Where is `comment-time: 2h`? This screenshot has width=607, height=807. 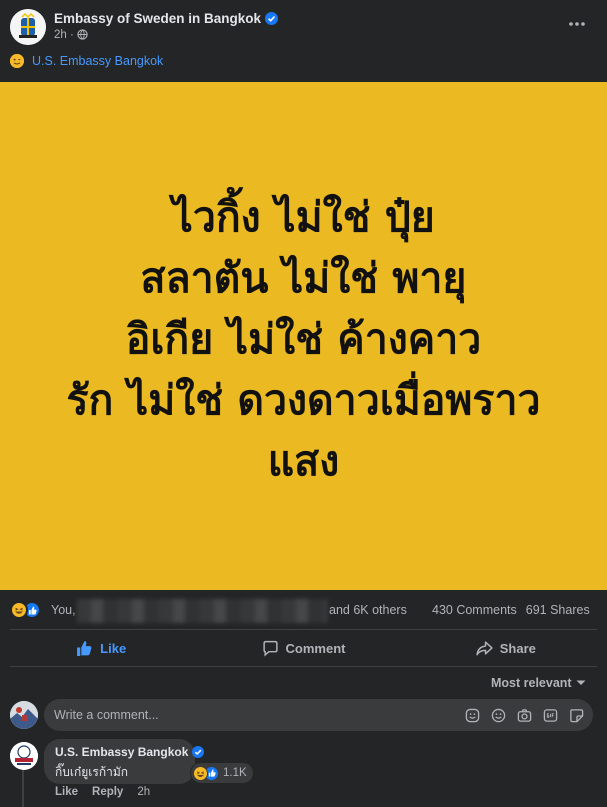 comment-time: 2h is located at coordinates (143, 792).